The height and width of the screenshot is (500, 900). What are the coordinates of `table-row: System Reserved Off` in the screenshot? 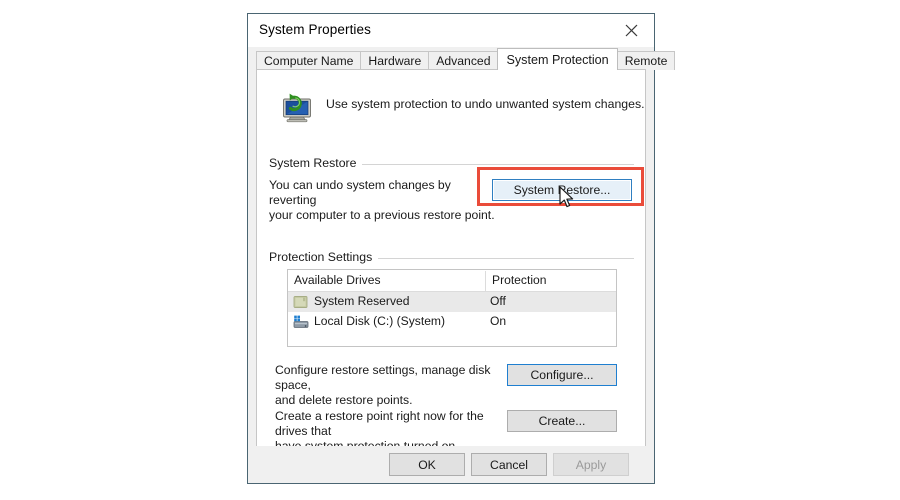 It's located at (452, 302).